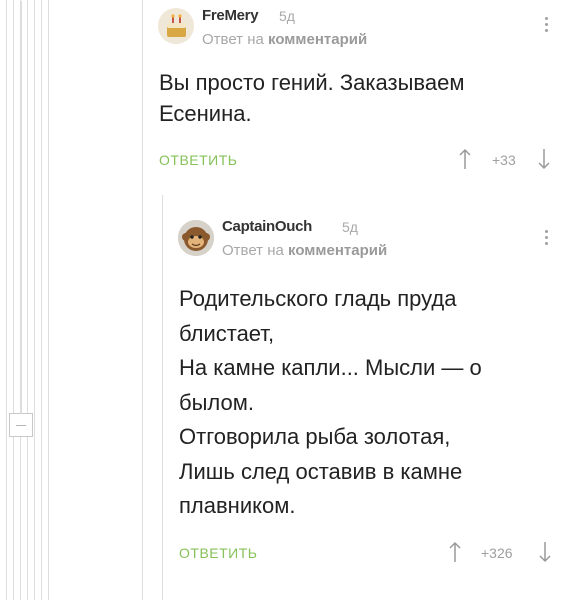 The image size is (568, 600). Describe the element at coordinates (315, 436) in the screenshot. I see `comment-text-line: Отговорила рыба золотая,` at that location.